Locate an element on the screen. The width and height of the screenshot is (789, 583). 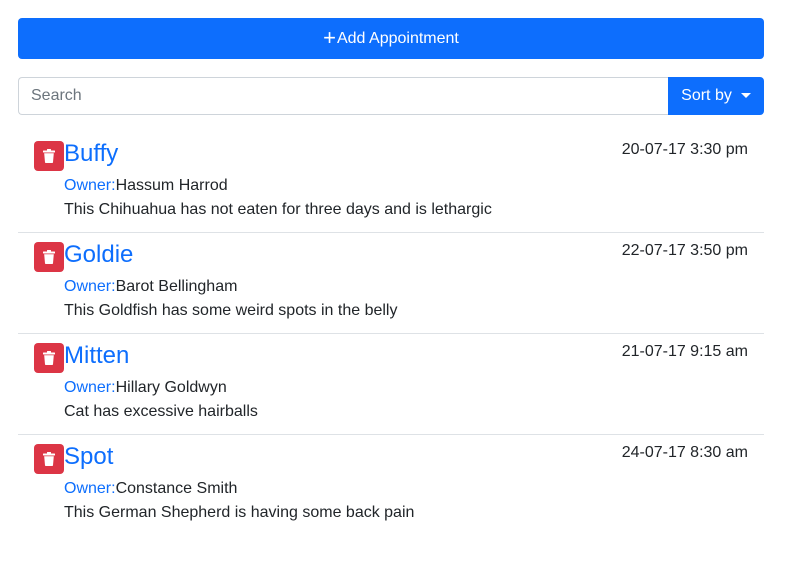
appointment-date: 20-07-17 3:30 pm is located at coordinates (684, 149).